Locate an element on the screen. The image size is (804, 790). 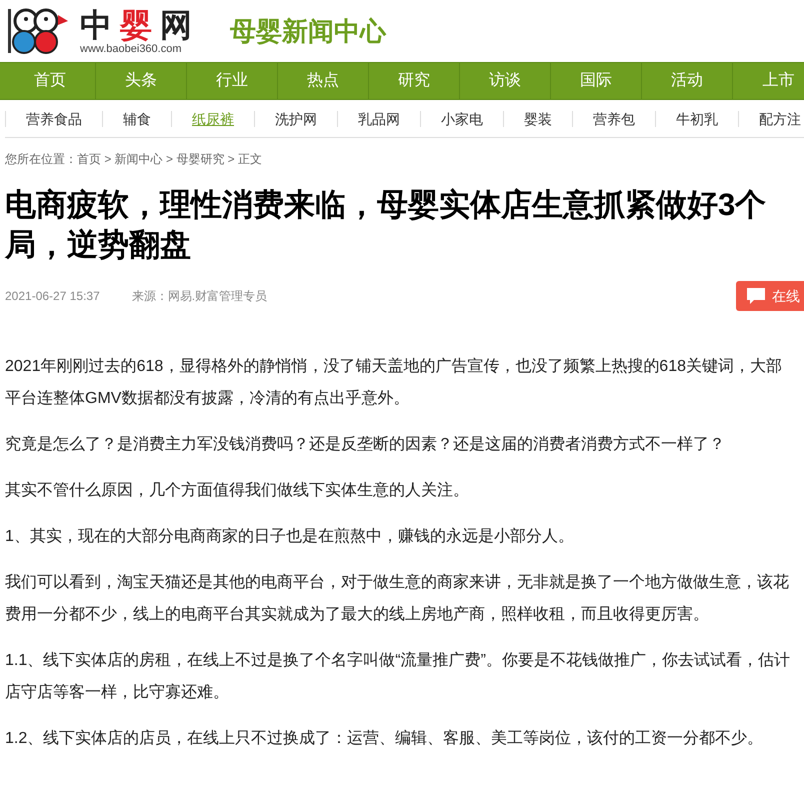
subnav-link: 纸尿裤 is located at coordinates (212, 118).